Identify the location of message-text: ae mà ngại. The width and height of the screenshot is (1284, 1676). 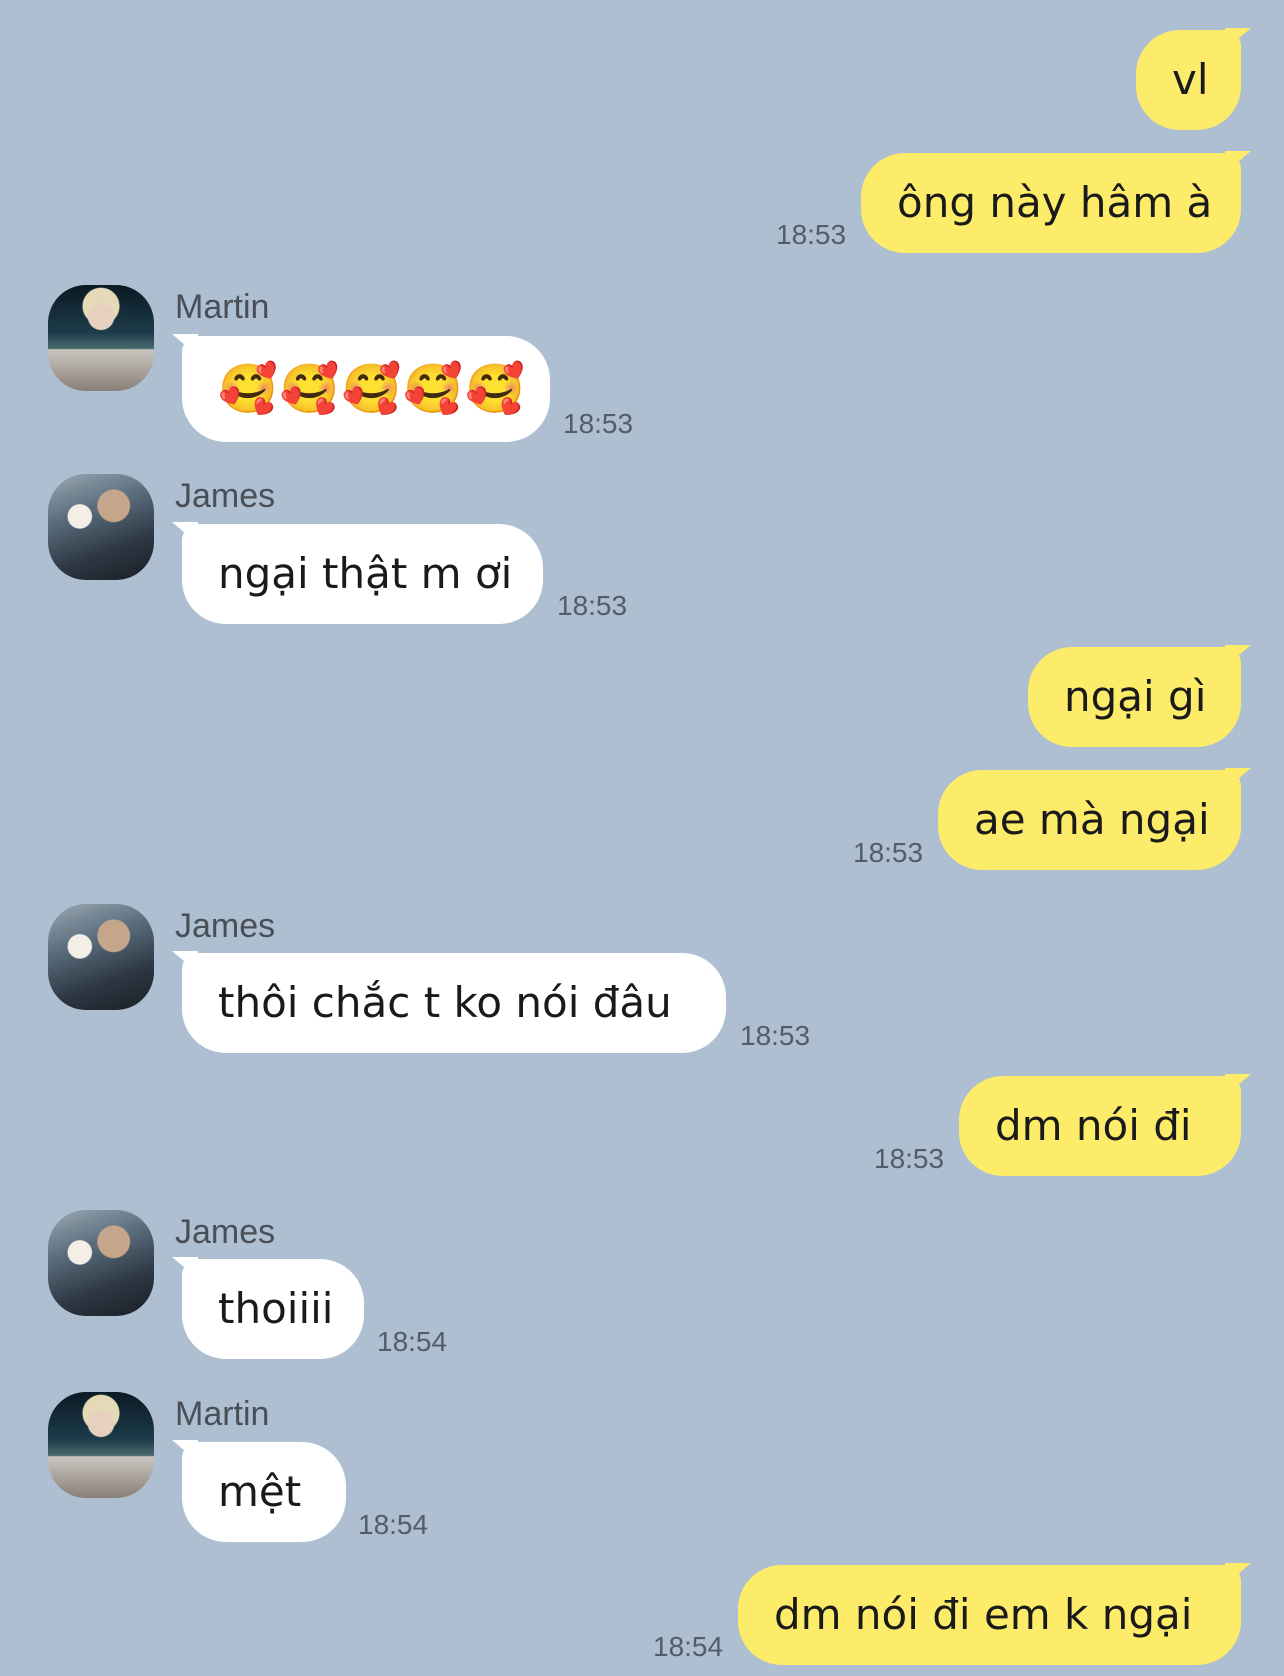
(1092, 819).